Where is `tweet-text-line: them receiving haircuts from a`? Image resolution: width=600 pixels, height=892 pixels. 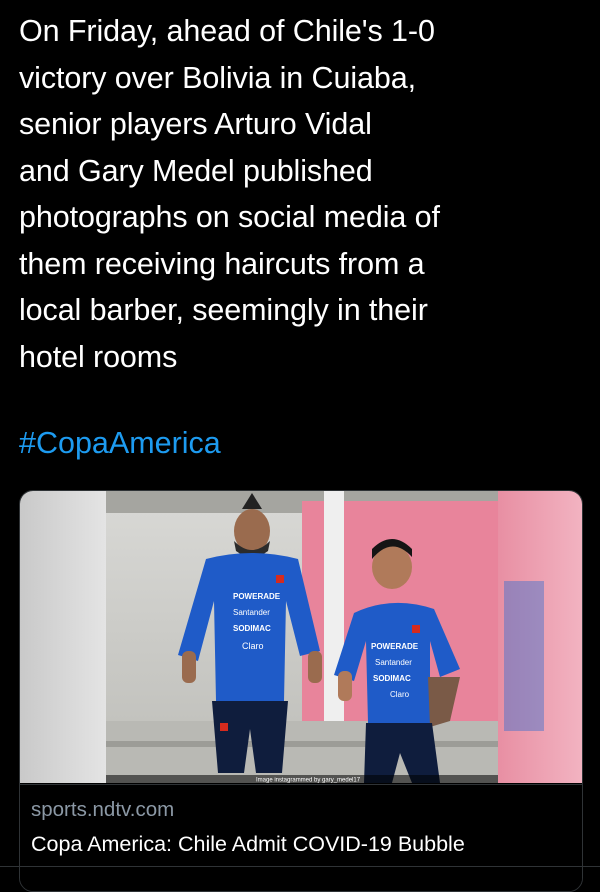 tweet-text-line: them receiving haircuts from a is located at coordinates (222, 263).